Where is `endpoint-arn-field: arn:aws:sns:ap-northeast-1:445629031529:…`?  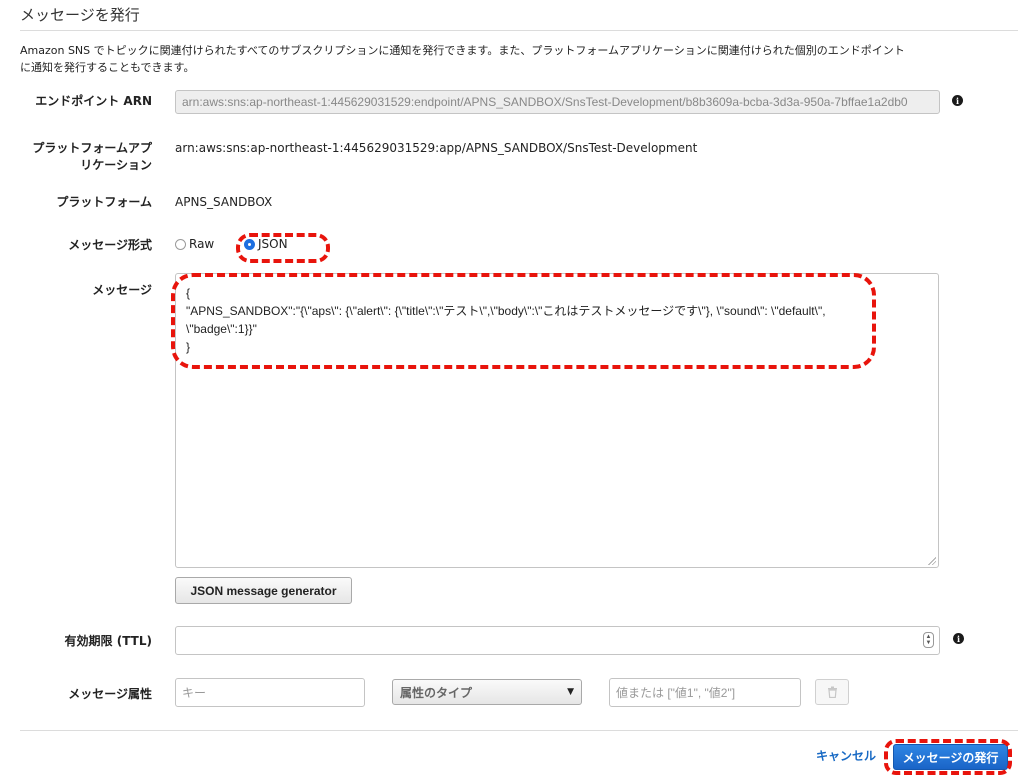 endpoint-arn-field: arn:aws:sns:ap-northeast-1:445629031529:… is located at coordinates (557, 102).